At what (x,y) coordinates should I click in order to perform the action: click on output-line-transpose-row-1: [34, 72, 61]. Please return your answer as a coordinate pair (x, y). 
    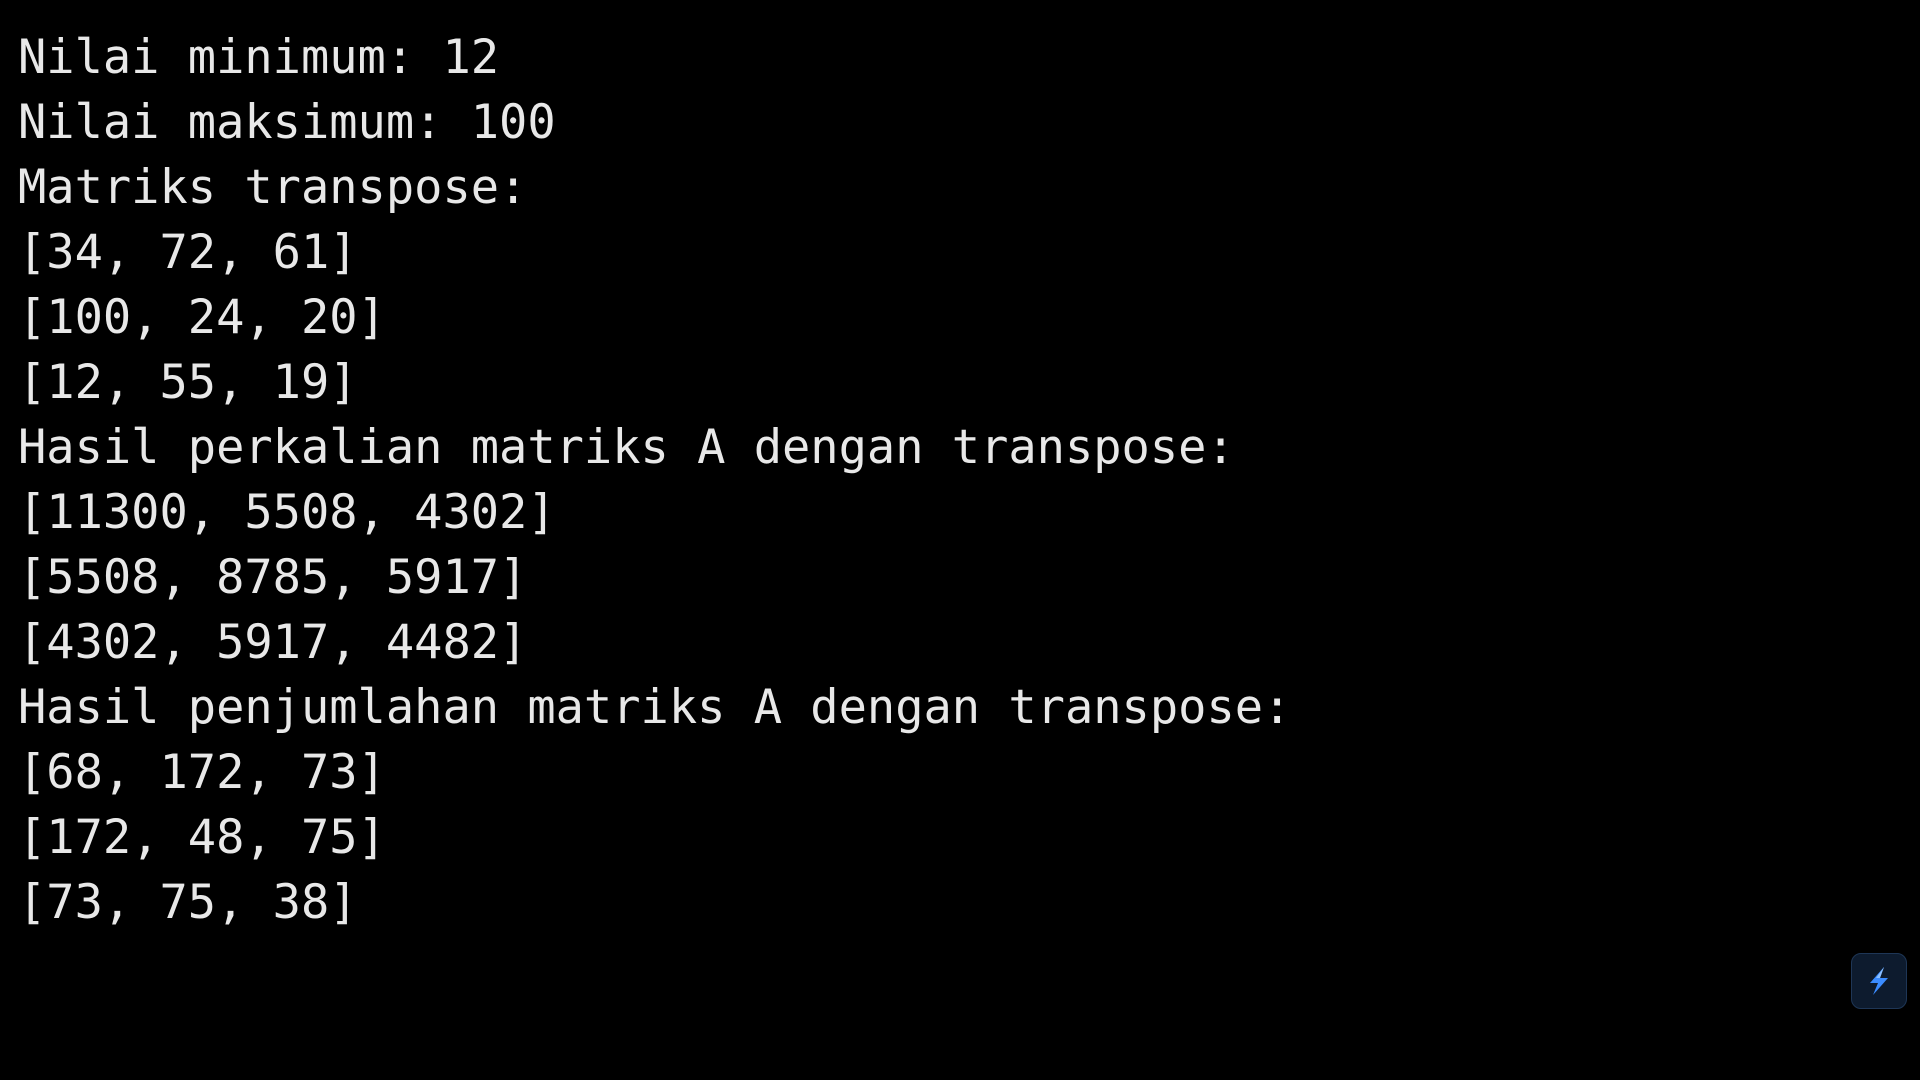
    Looking at the image, I should click on (188, 252).